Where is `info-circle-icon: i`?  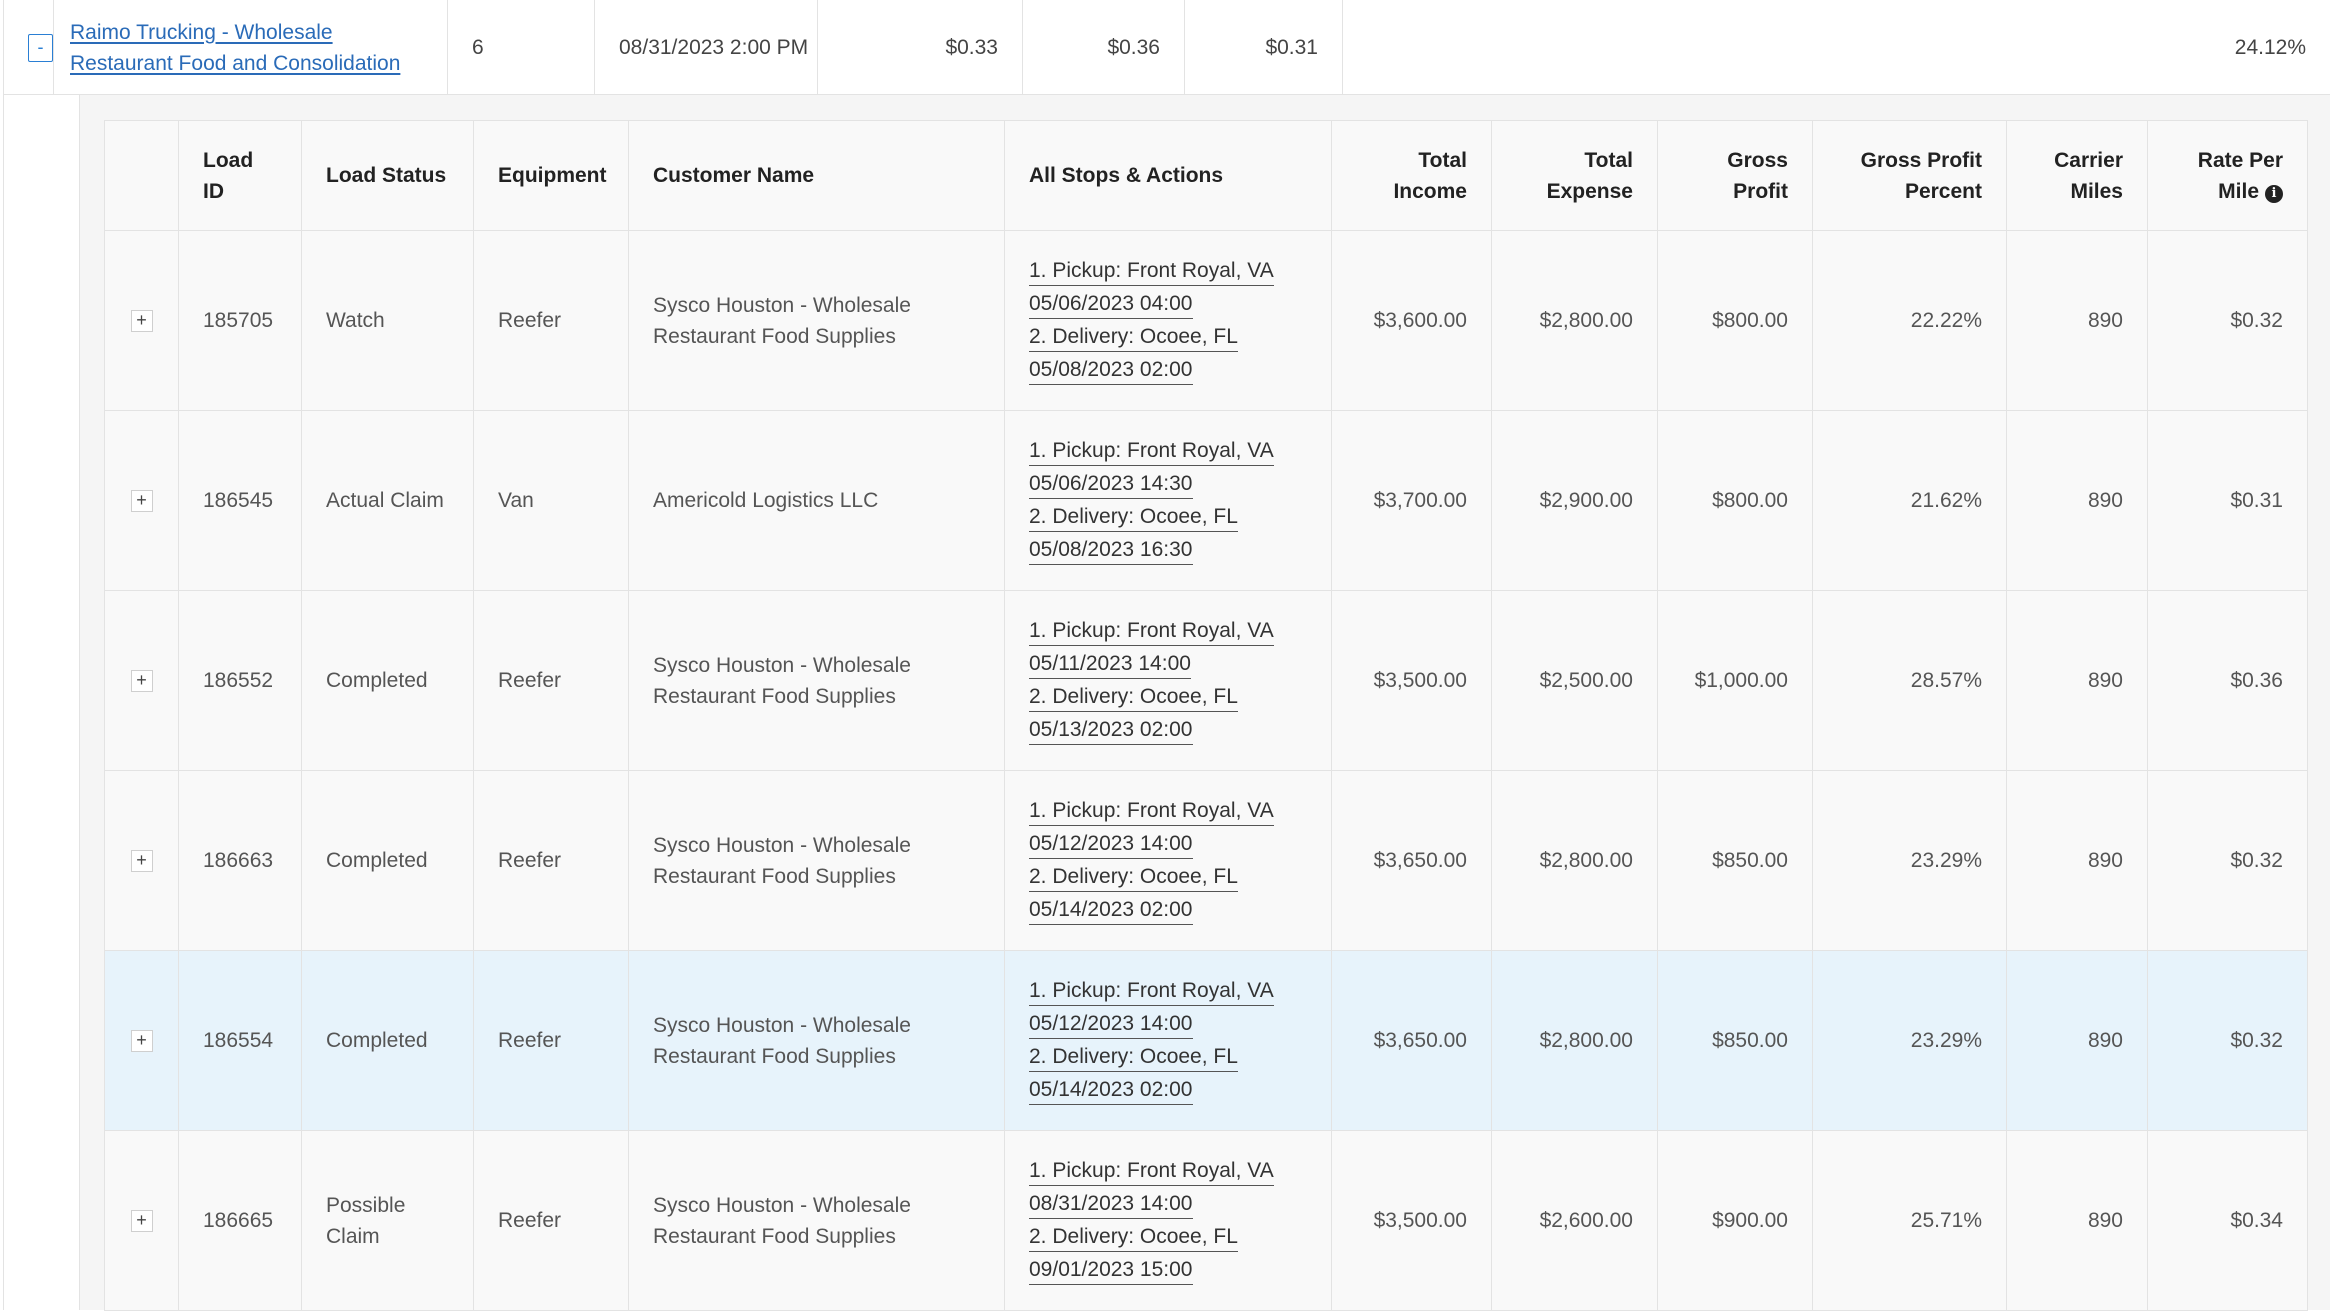 info-circle-icon: i is located at coordinates (2274, 193).